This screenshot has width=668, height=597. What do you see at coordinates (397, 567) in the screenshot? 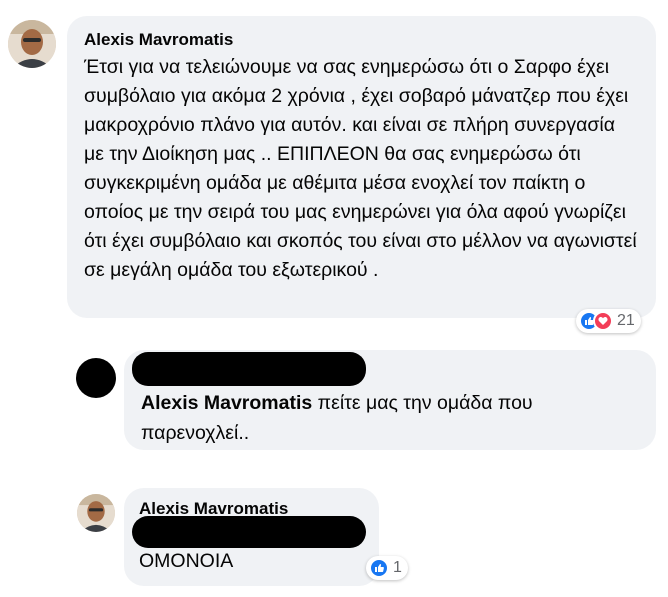
I see `reaction-count: 1` at bounding box center [397, 567].